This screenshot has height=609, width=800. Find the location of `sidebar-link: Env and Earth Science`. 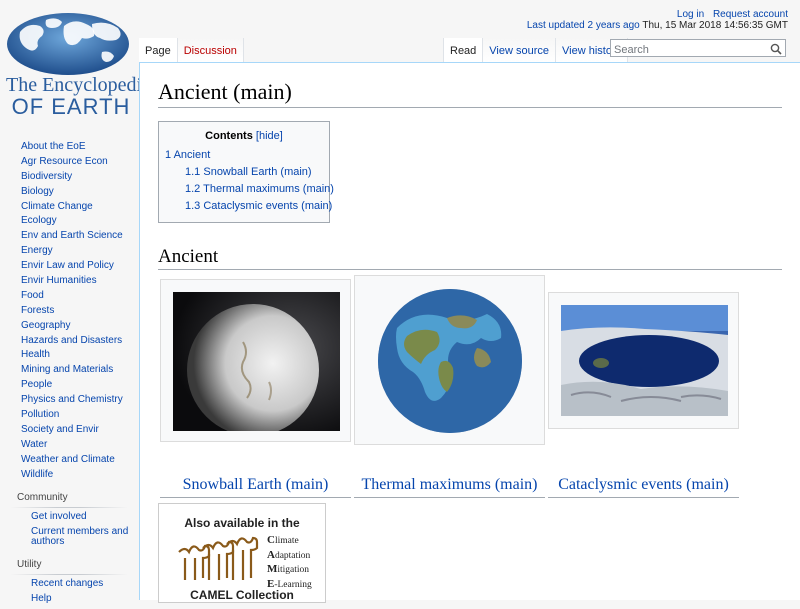

sidebar-link: Env and Earth Science is located at coordinates (72, 235).